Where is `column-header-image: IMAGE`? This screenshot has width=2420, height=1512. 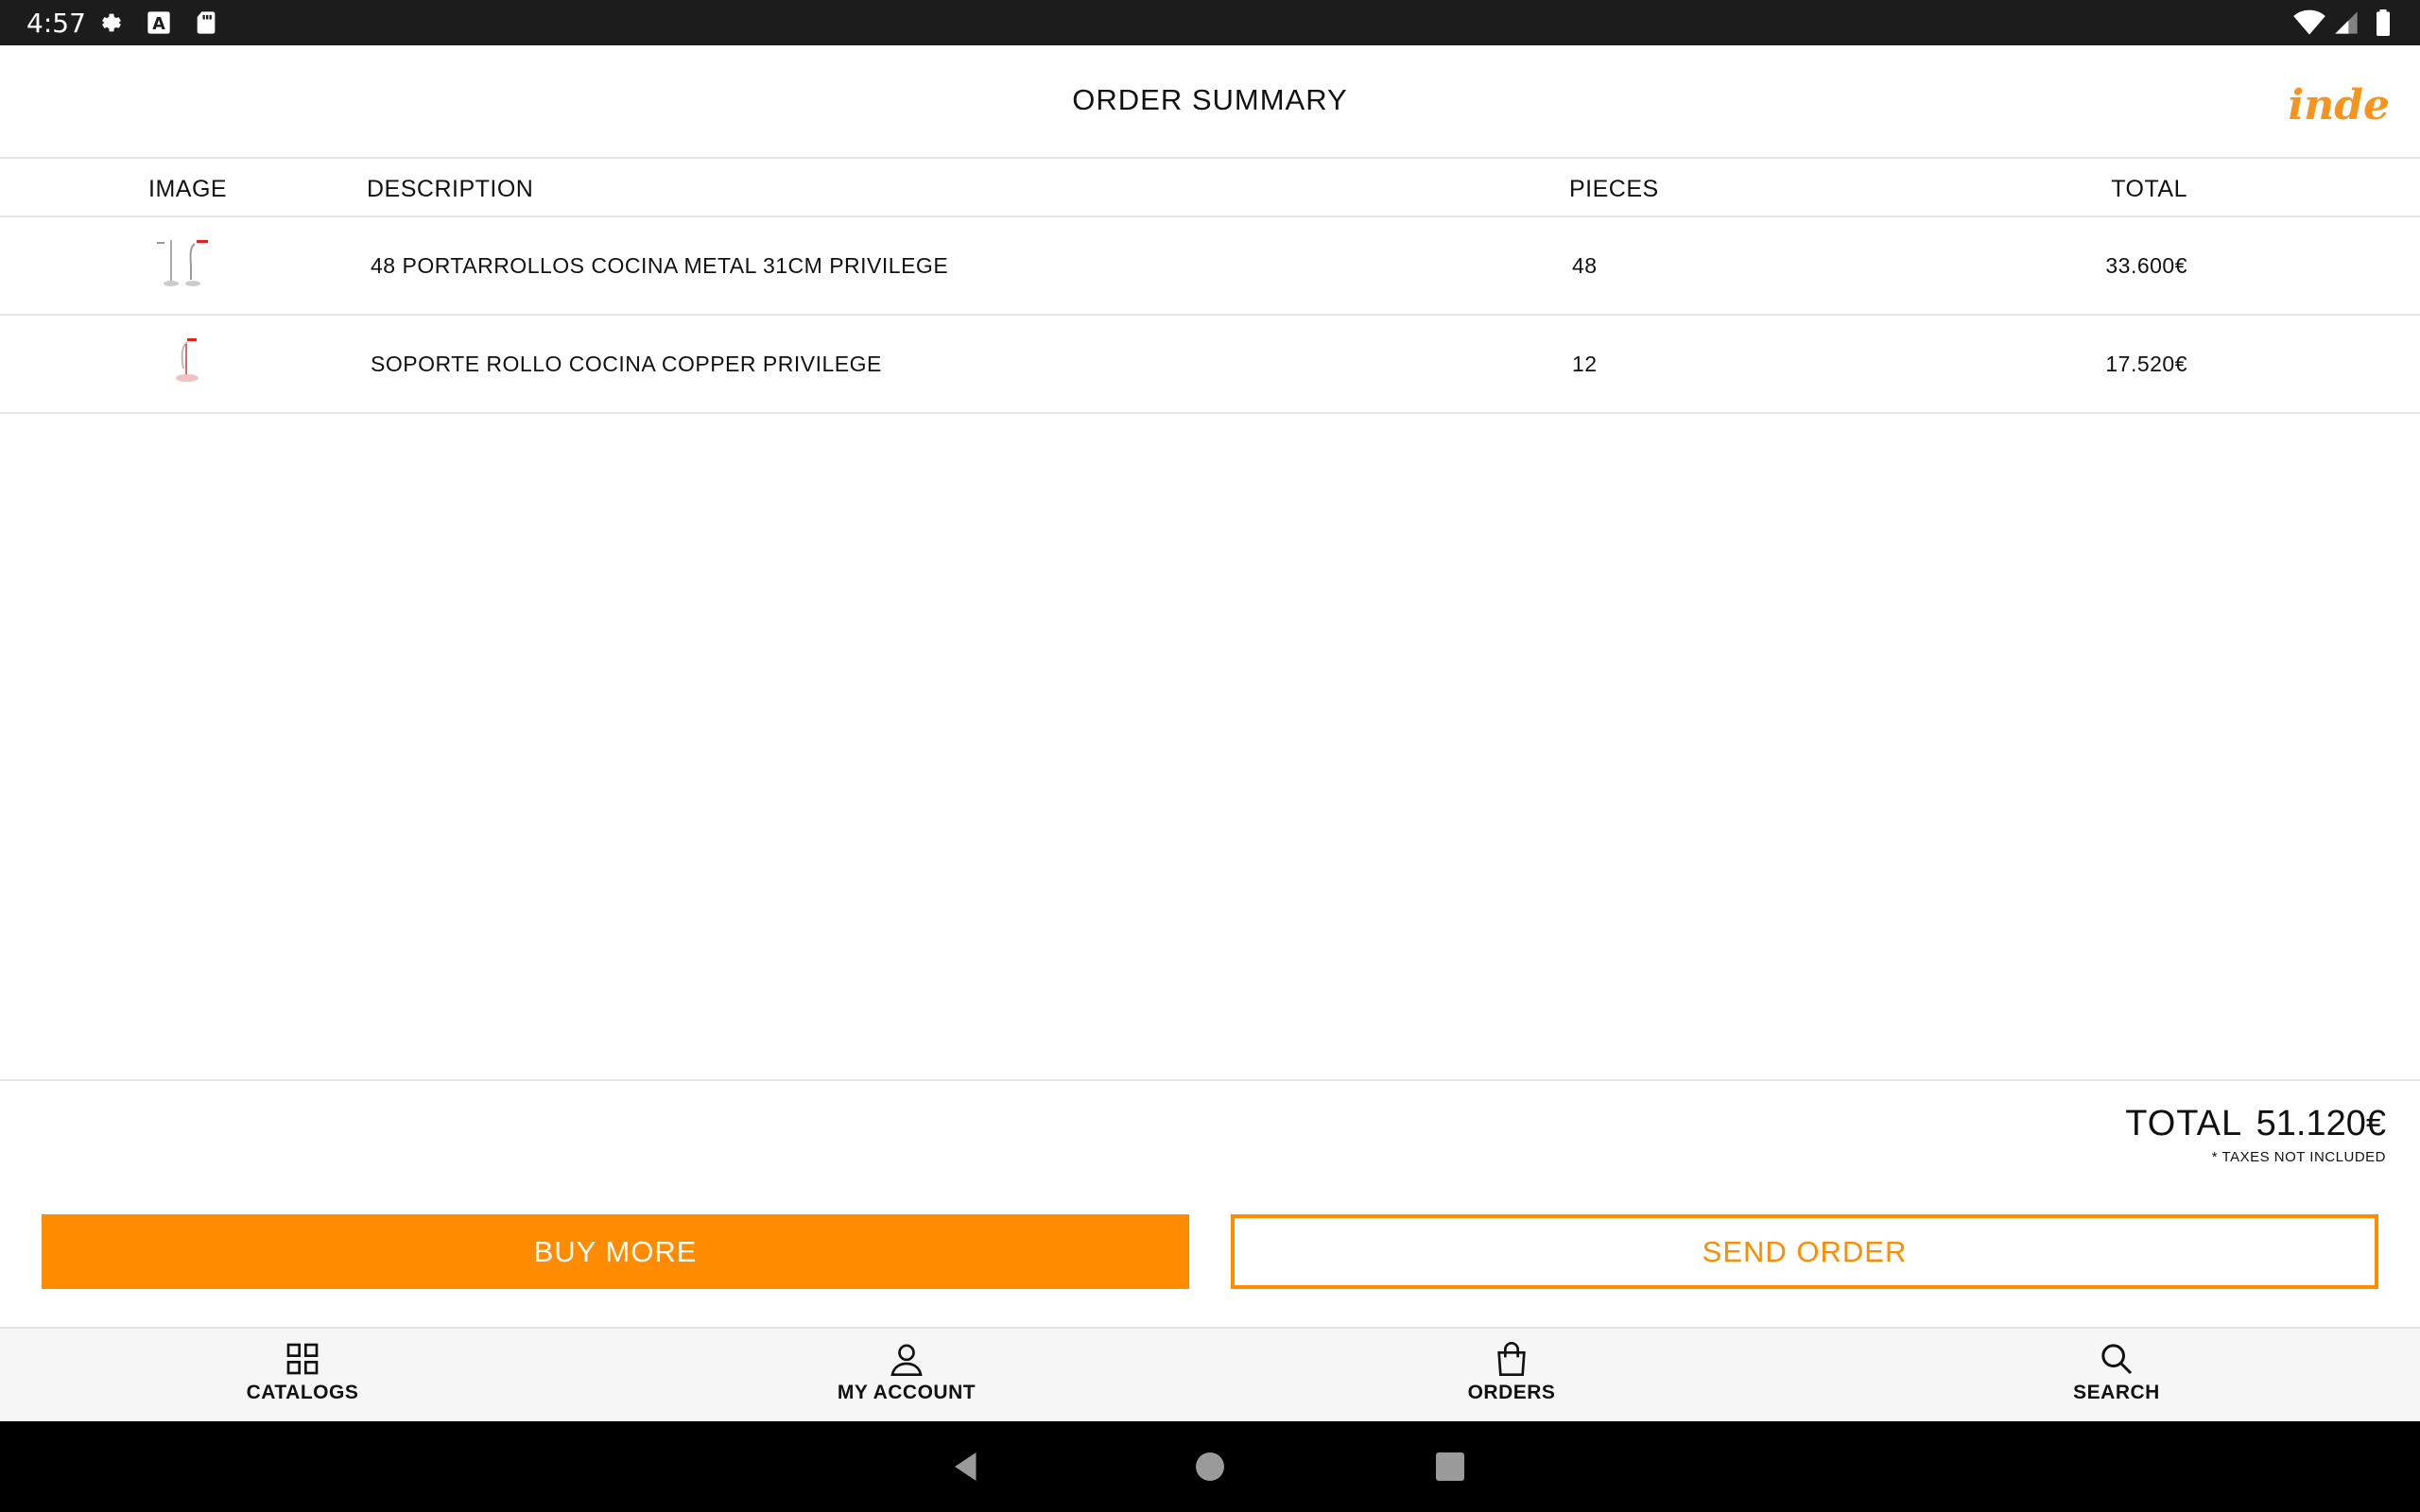 column-header-image: IMAGE is located at coordinates (188, 189).